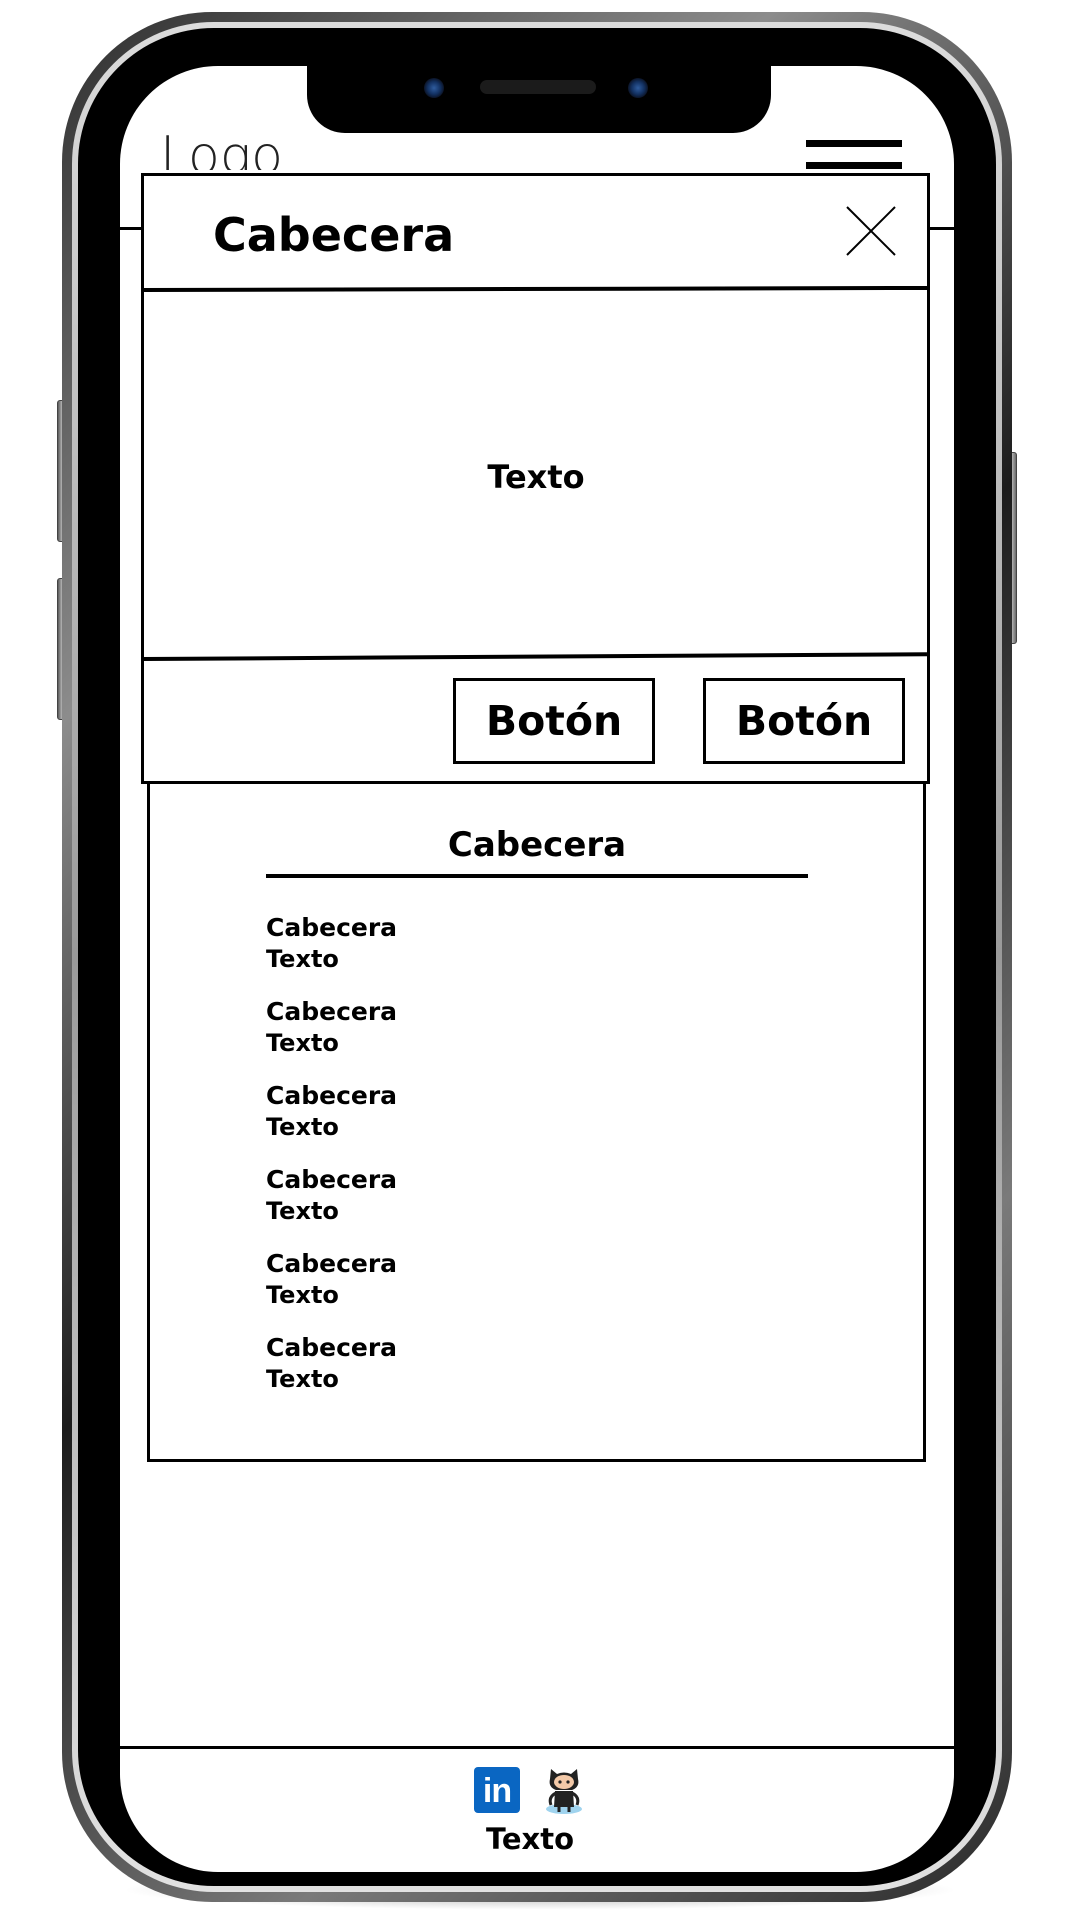 Image resolution: width=1080 pixels, height=1920 pixels. Describe the element at coordinates (554, 721) in the screenshot. I see `modal-button-primary: Botón` at that location.